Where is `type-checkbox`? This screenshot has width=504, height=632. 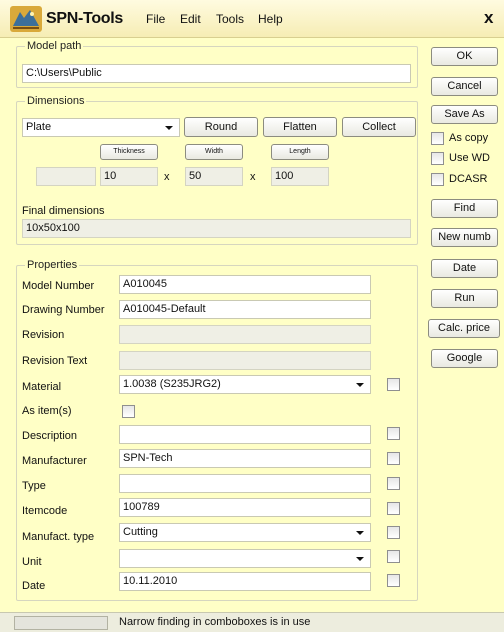
type-checkbox is located at coordinates (393, 483).